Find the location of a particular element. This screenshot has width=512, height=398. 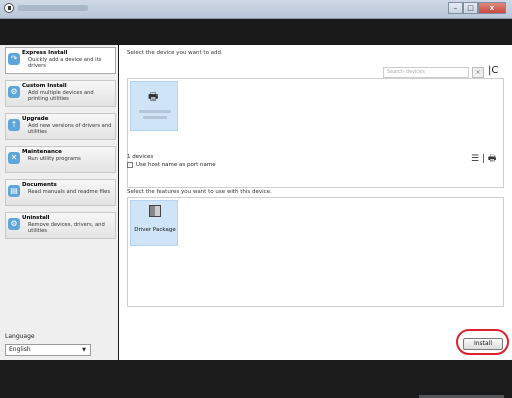

maximize-button: □ is located at coordinates (470, 8).